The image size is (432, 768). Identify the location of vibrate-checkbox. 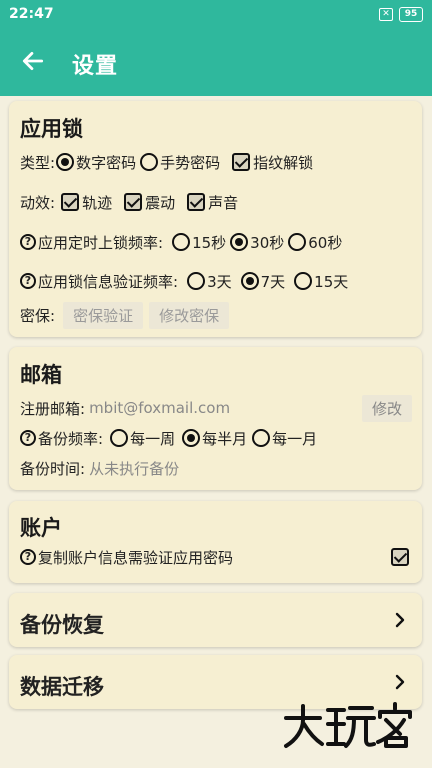
(133, 202).